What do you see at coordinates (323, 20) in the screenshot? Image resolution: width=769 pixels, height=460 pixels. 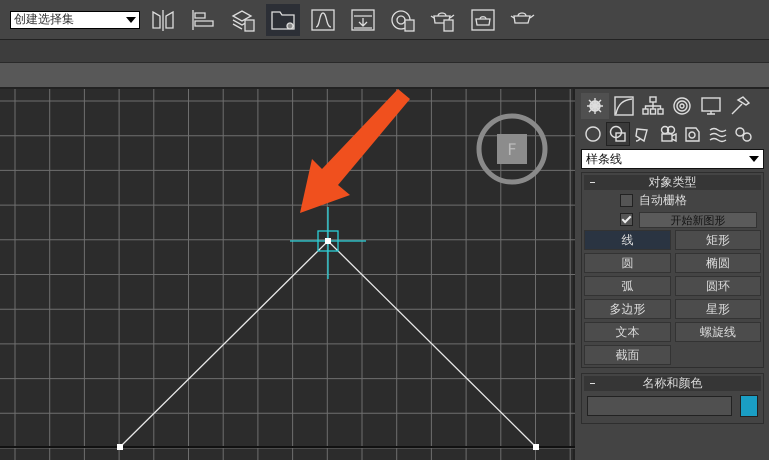 I see `graph-icon` at bounding box center [323, 20].